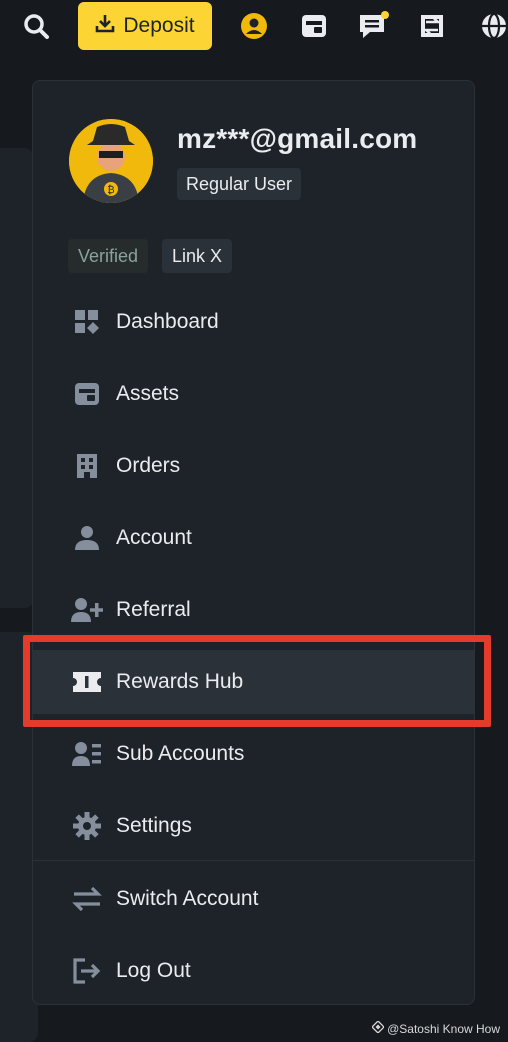  I want to click on link-x-button: Link X, so click(197, 256).